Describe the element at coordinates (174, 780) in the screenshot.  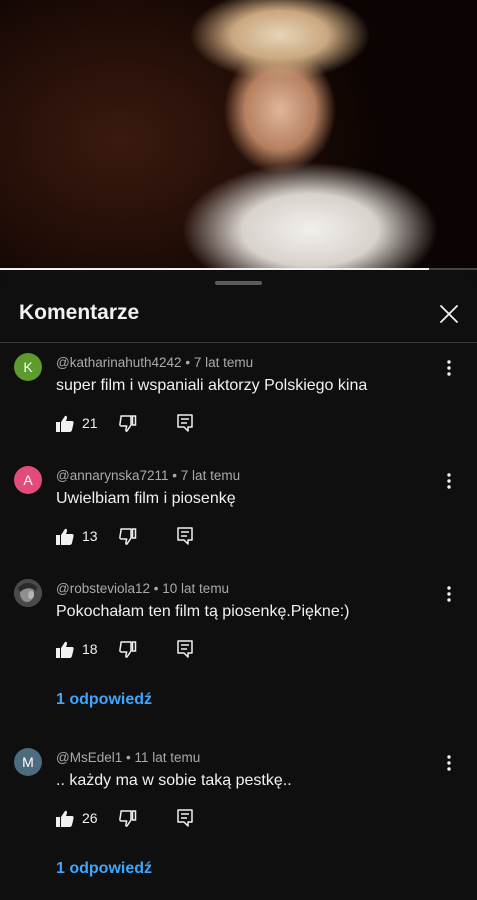
I see `comment-text: .. każdy ma w sobie taką pestkę..` at that location.